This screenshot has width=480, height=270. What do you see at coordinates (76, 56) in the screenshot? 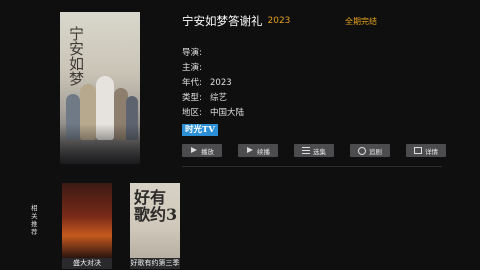
I see `poster-calligraphy: 宁安如梦` at bounding box center [76, 56].